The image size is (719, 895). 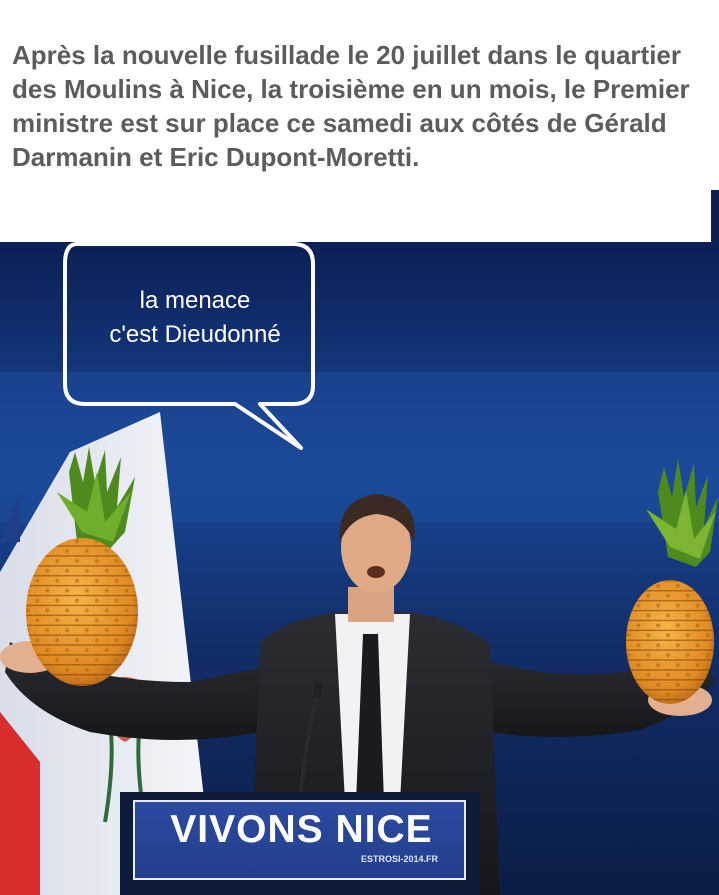 What do you see at coordinates (715, 121) in the screenshot?
I see `caption-edge` at bounding box center [715, 121].